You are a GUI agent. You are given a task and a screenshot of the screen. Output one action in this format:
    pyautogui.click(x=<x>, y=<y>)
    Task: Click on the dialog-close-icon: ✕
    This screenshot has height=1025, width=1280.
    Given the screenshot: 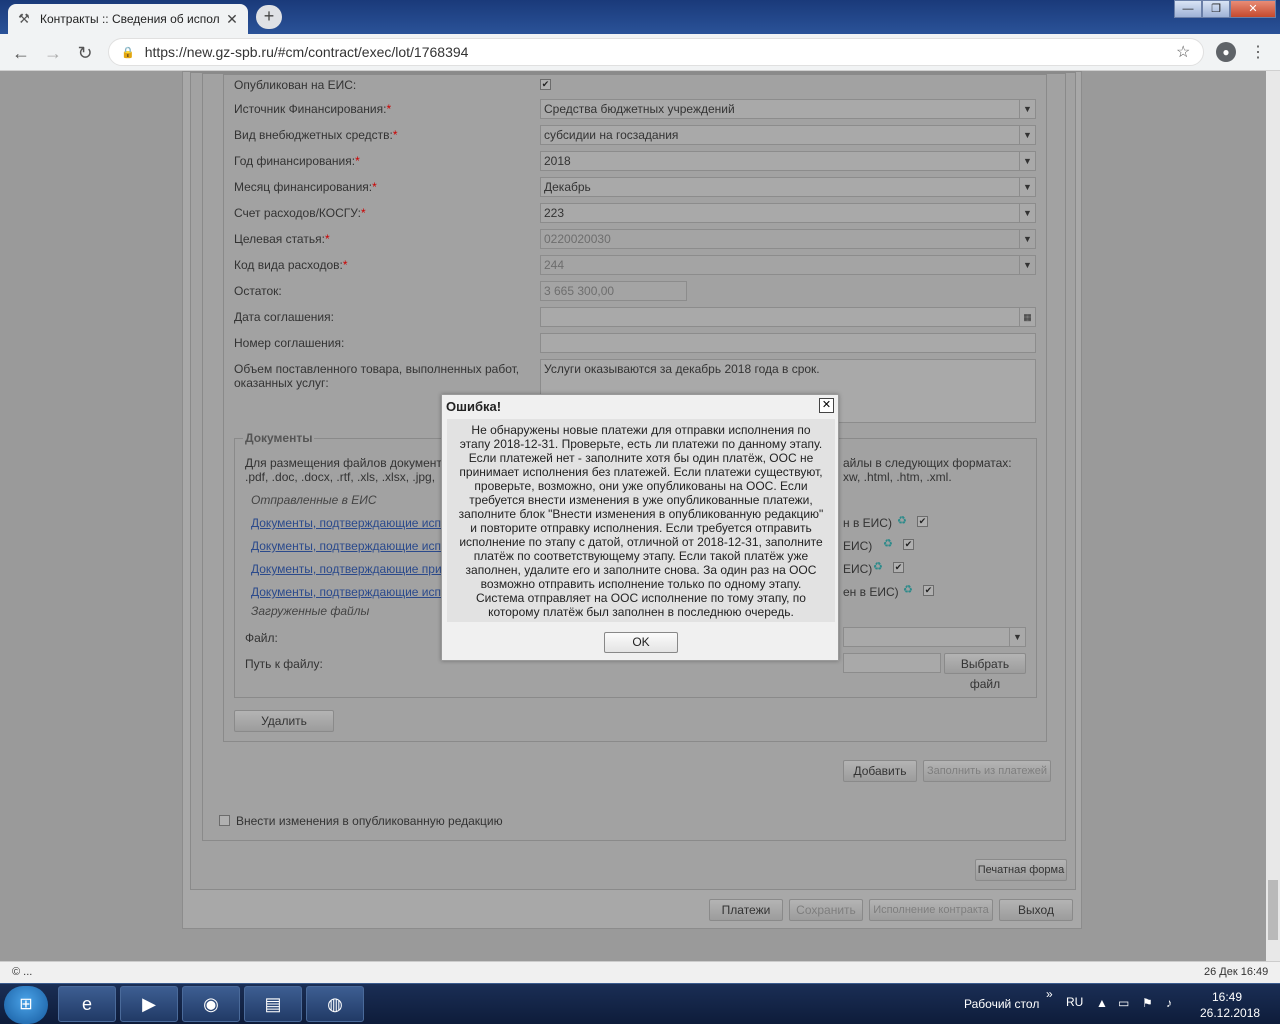 What is the action you would take?
    pyautogui.click(x=826, y=405)
    